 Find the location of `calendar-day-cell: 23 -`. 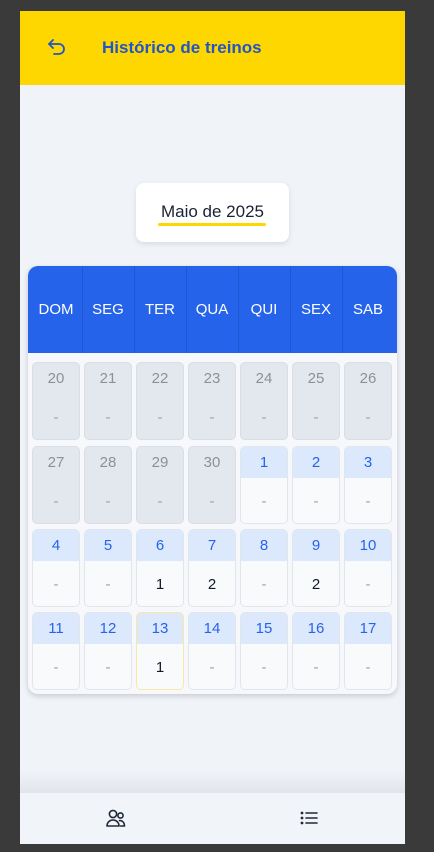

calendar-day-cell: 23 - is located at coordinates (212, 401).